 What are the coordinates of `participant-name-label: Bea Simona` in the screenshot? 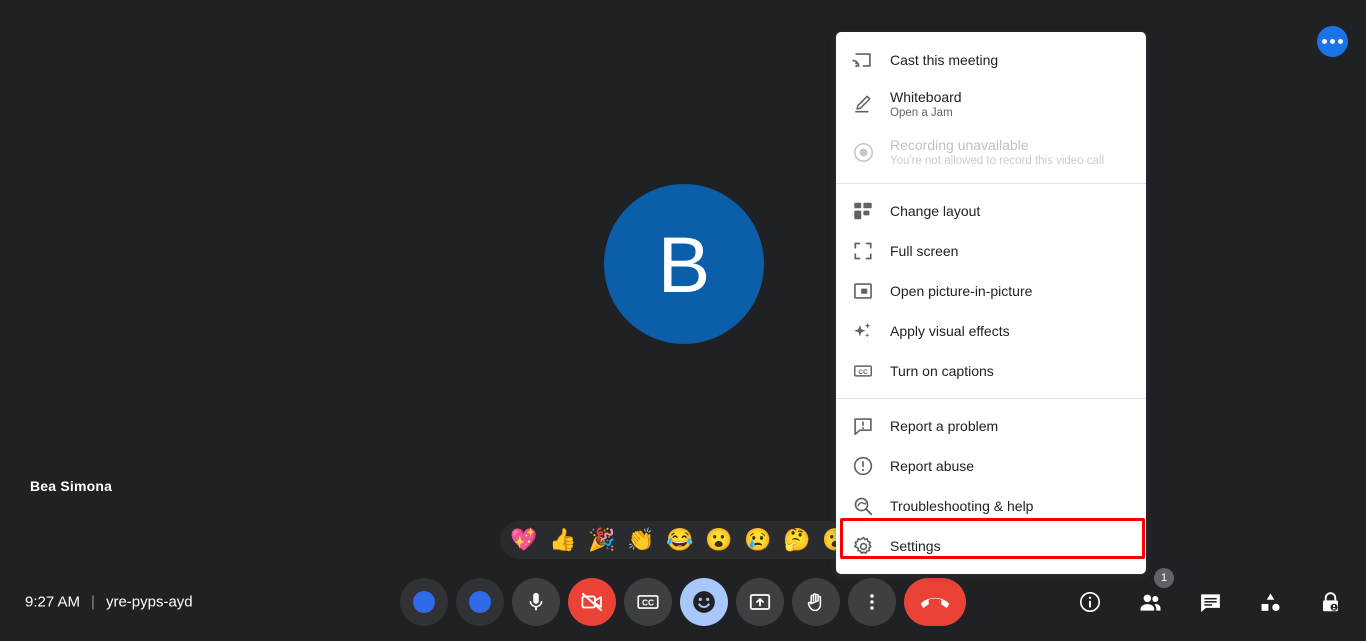 It's located at (71, 486).